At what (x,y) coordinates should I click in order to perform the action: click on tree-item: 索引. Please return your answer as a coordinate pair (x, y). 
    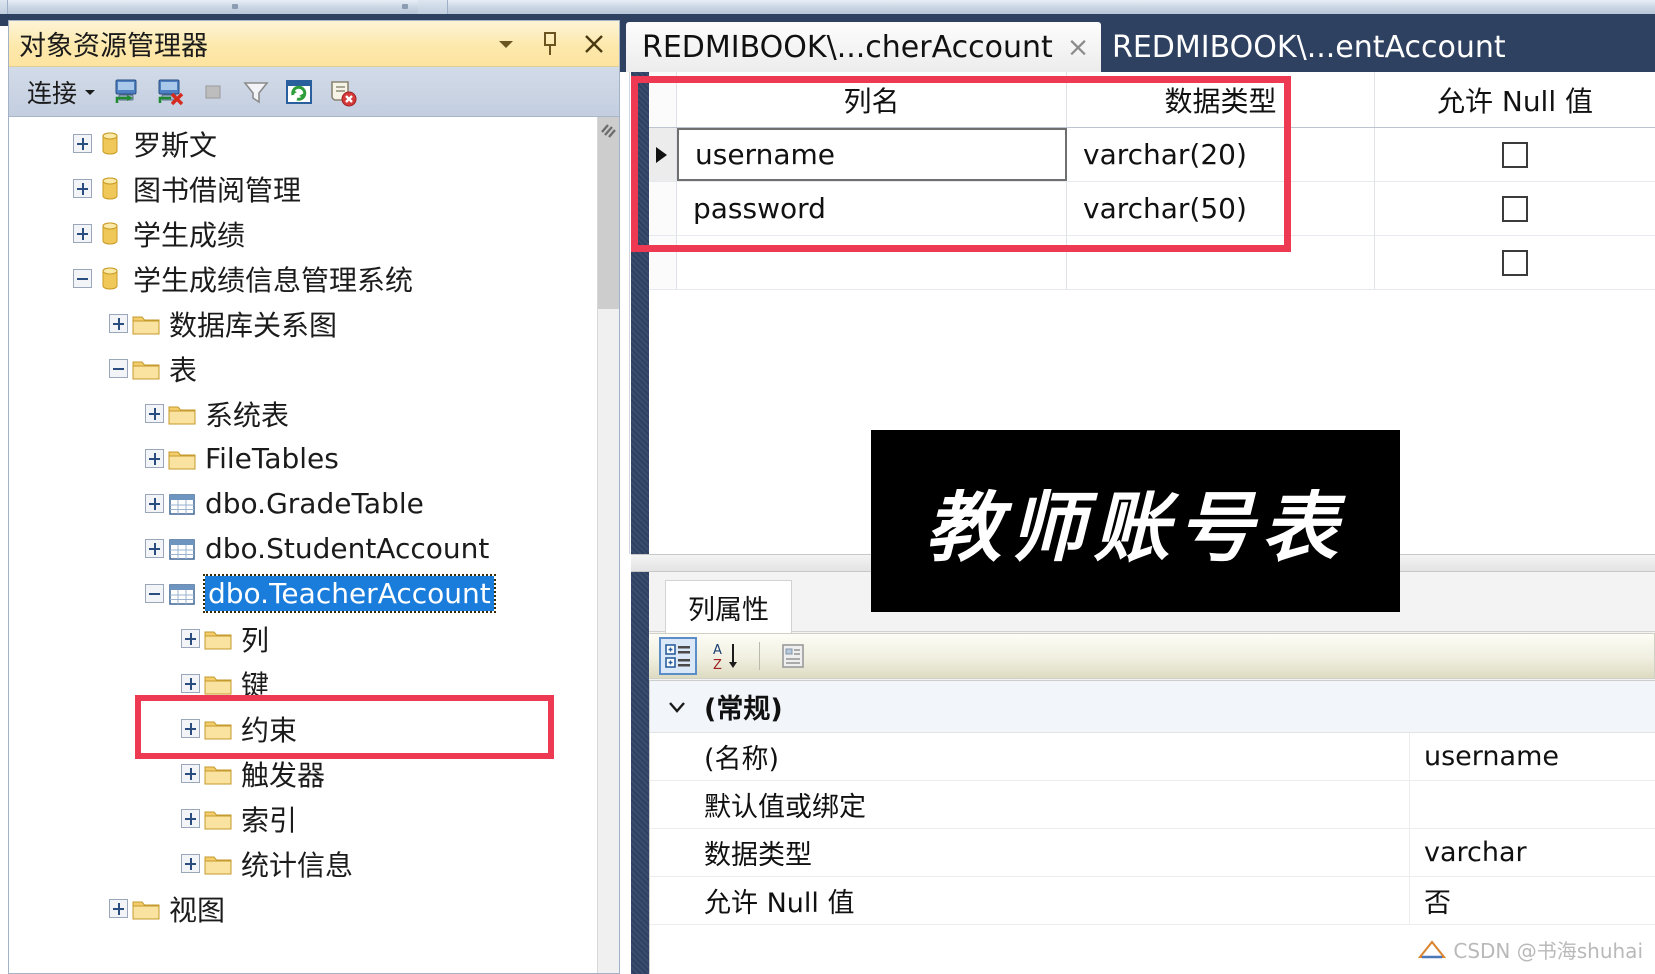
    Looking at the image, I should click on (303, 818).